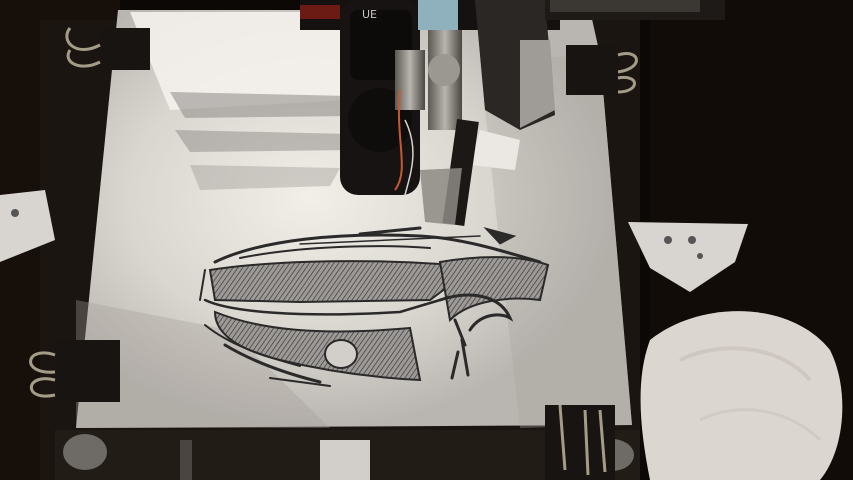  I want to click on clip-bottom-right, so click(580, 442).